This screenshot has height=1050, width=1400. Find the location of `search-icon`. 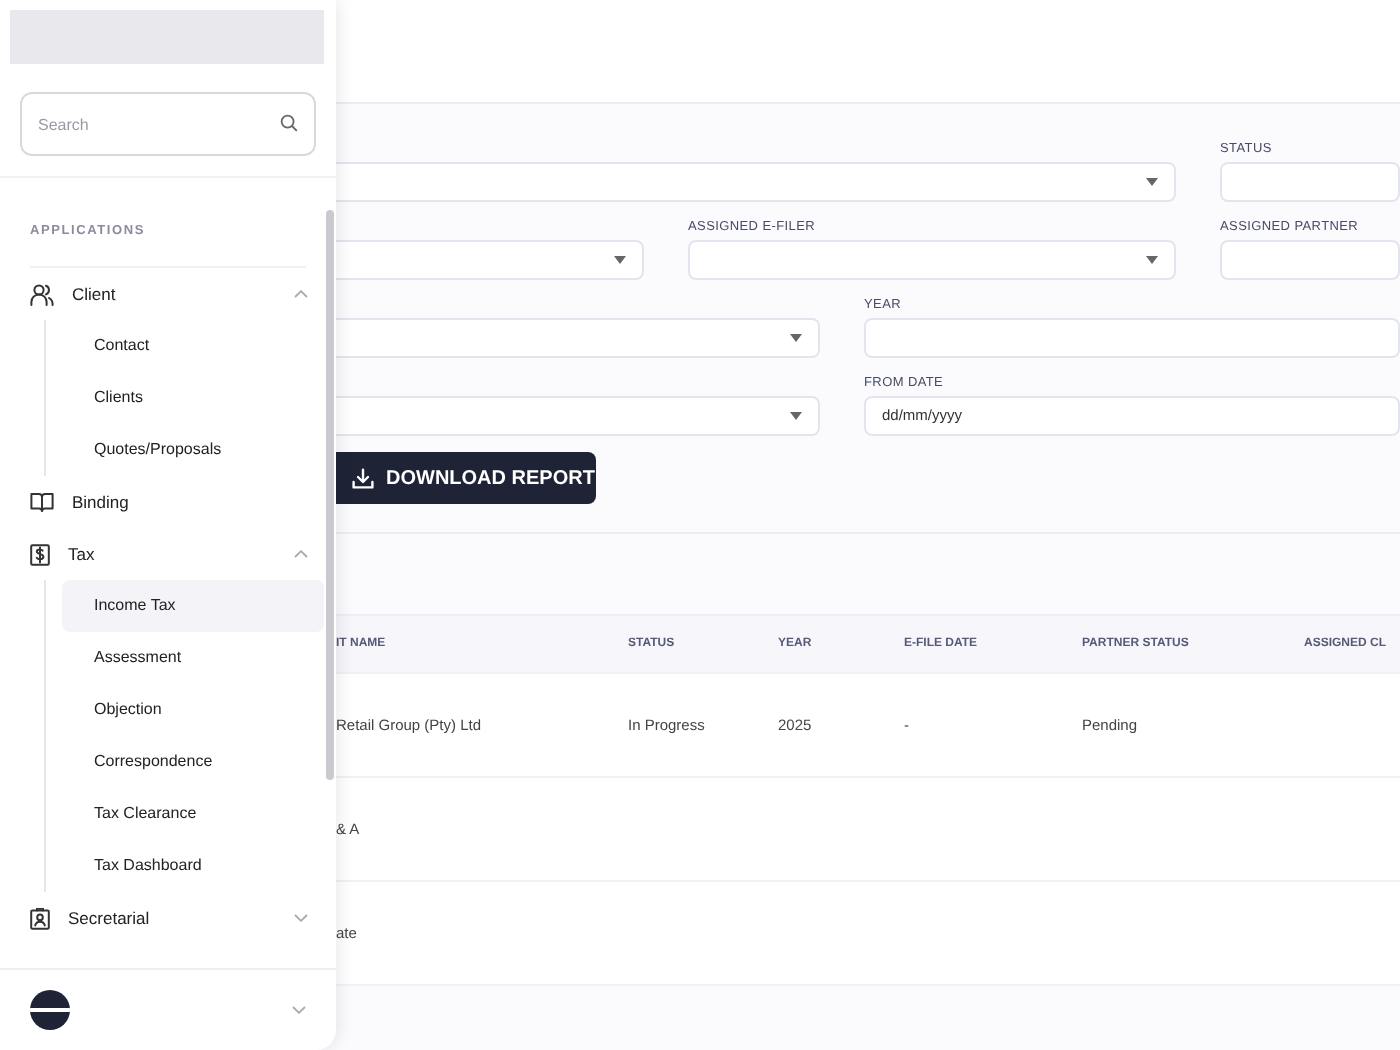

search-icon is located at coordinates (289, 123).